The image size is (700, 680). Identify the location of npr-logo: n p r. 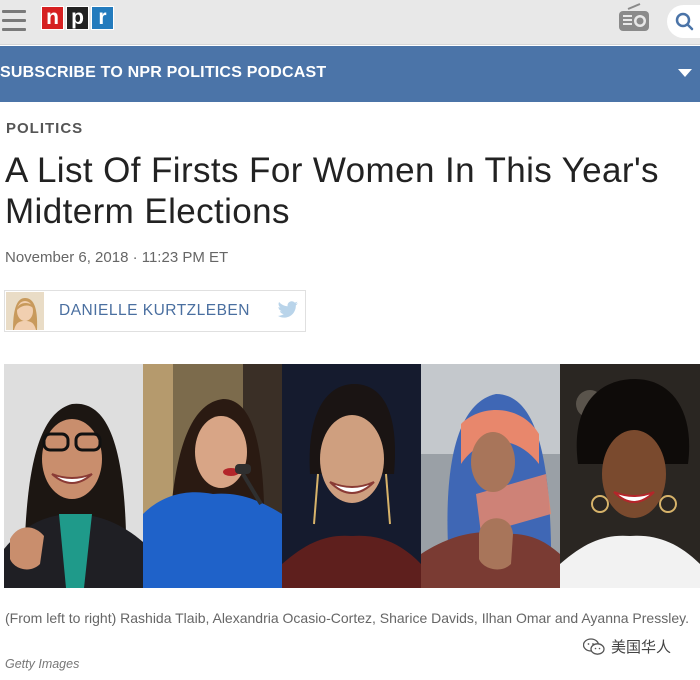
(77, 18).